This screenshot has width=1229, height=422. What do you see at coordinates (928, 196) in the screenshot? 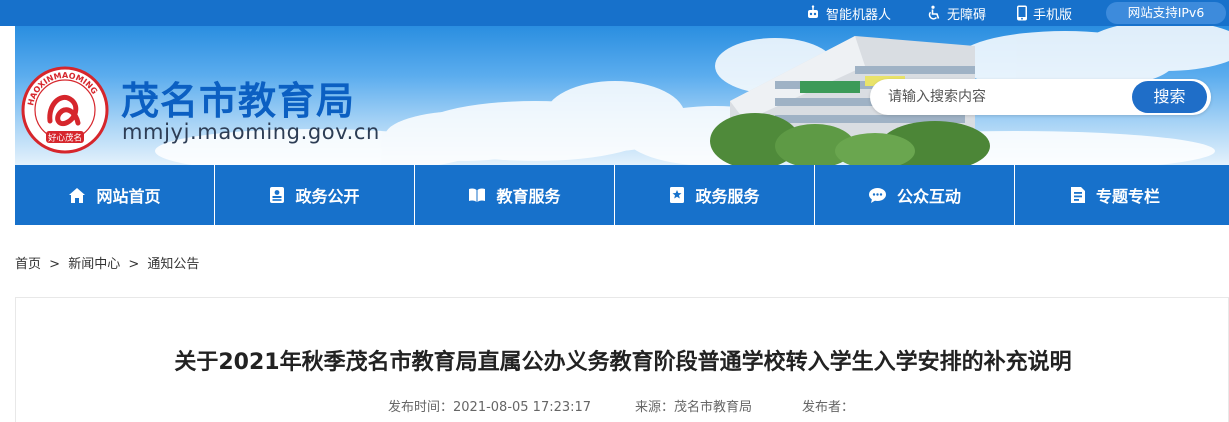
I see `nav-label: 公众互动` at bounding box center [928, 196].